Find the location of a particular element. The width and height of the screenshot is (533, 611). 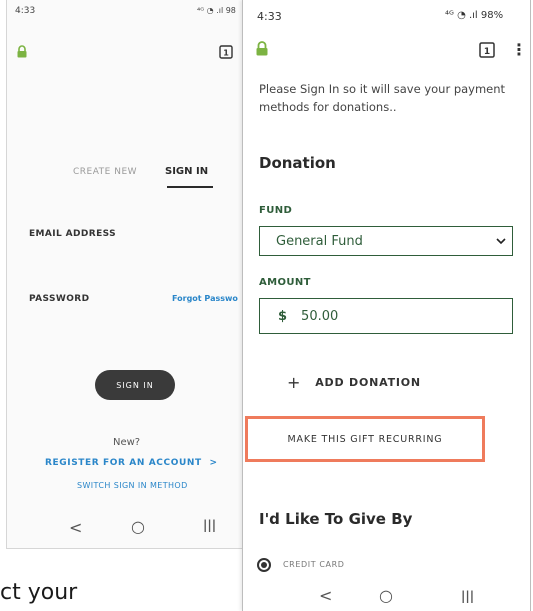

active-tab-underline is located at coordinates (190, 187).